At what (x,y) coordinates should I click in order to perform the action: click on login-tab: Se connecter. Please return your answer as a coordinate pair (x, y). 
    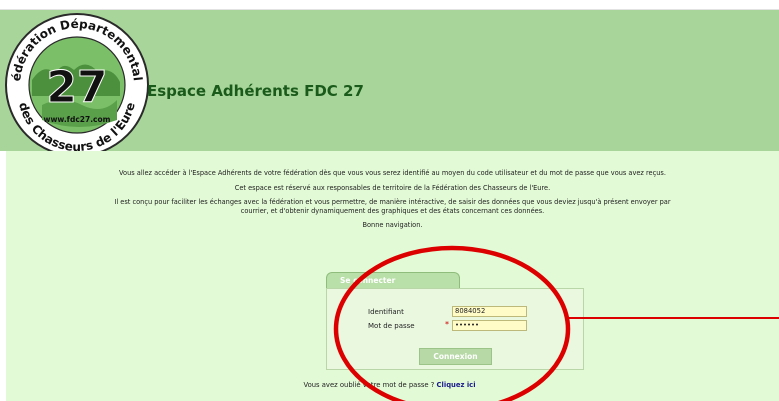
    Looking at the image, I should click on (393, 280).